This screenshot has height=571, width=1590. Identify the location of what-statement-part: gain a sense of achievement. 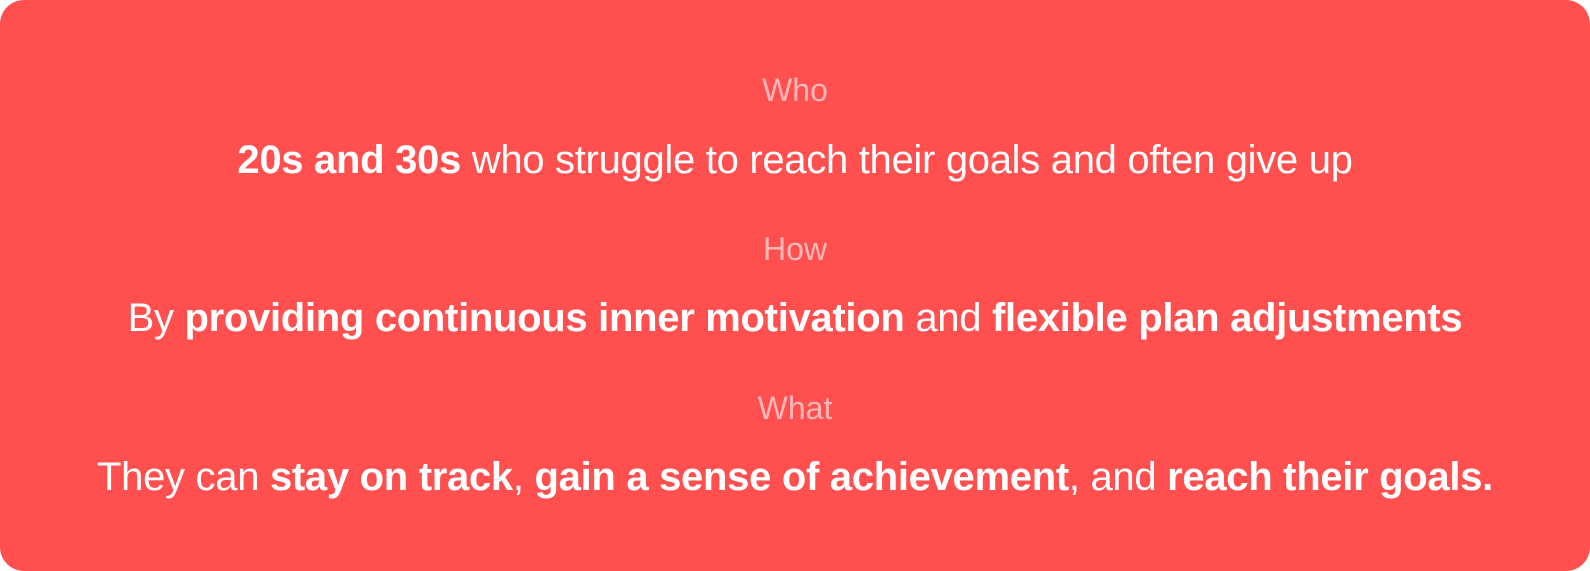
(802, 477).